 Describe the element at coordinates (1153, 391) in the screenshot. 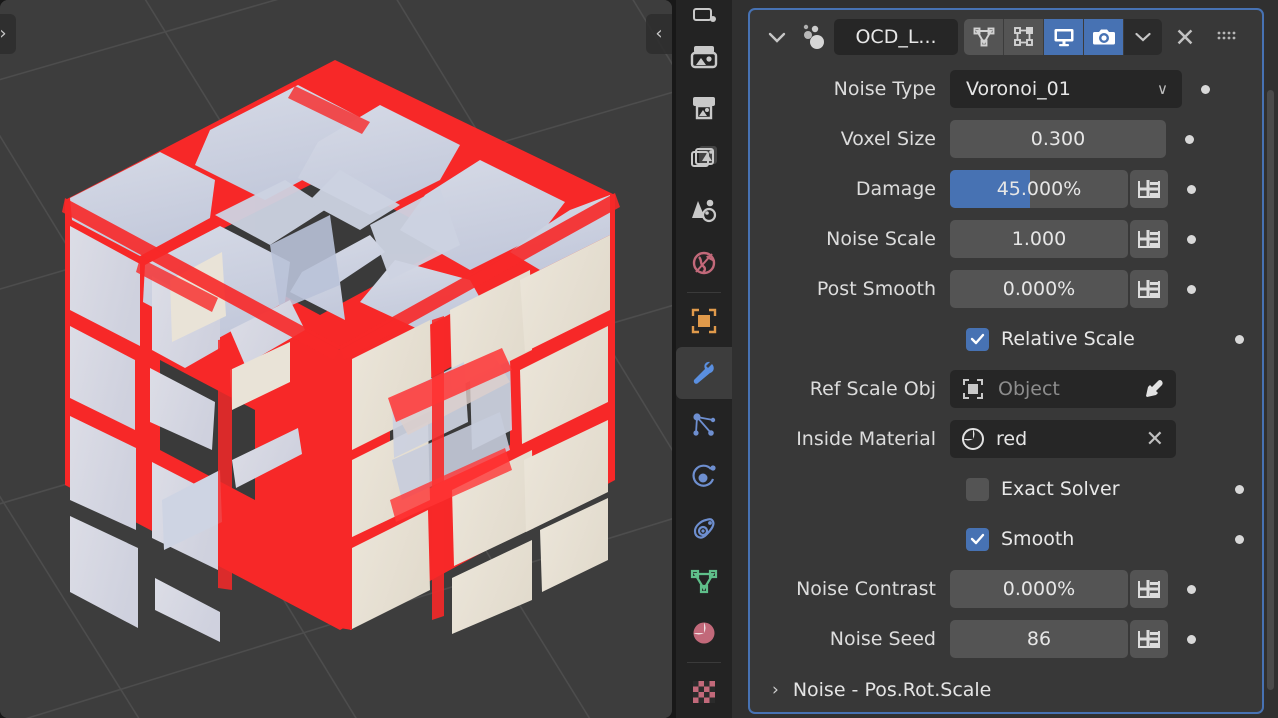

I see `eyedropper-icon` at that location.